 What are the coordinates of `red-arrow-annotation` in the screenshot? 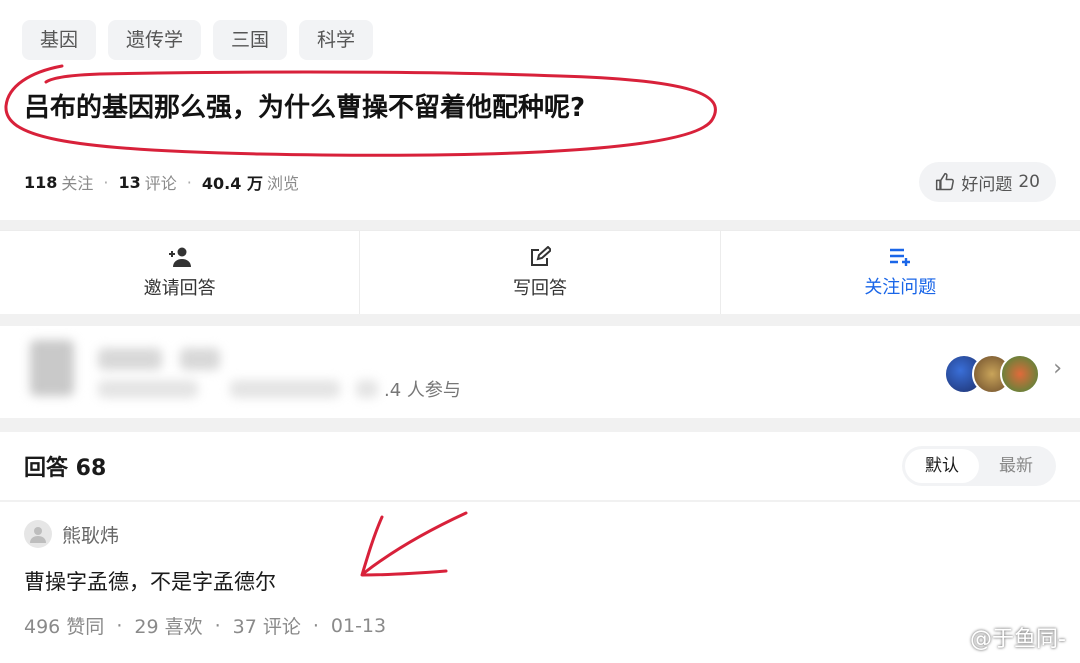 It's located at (414, 544).